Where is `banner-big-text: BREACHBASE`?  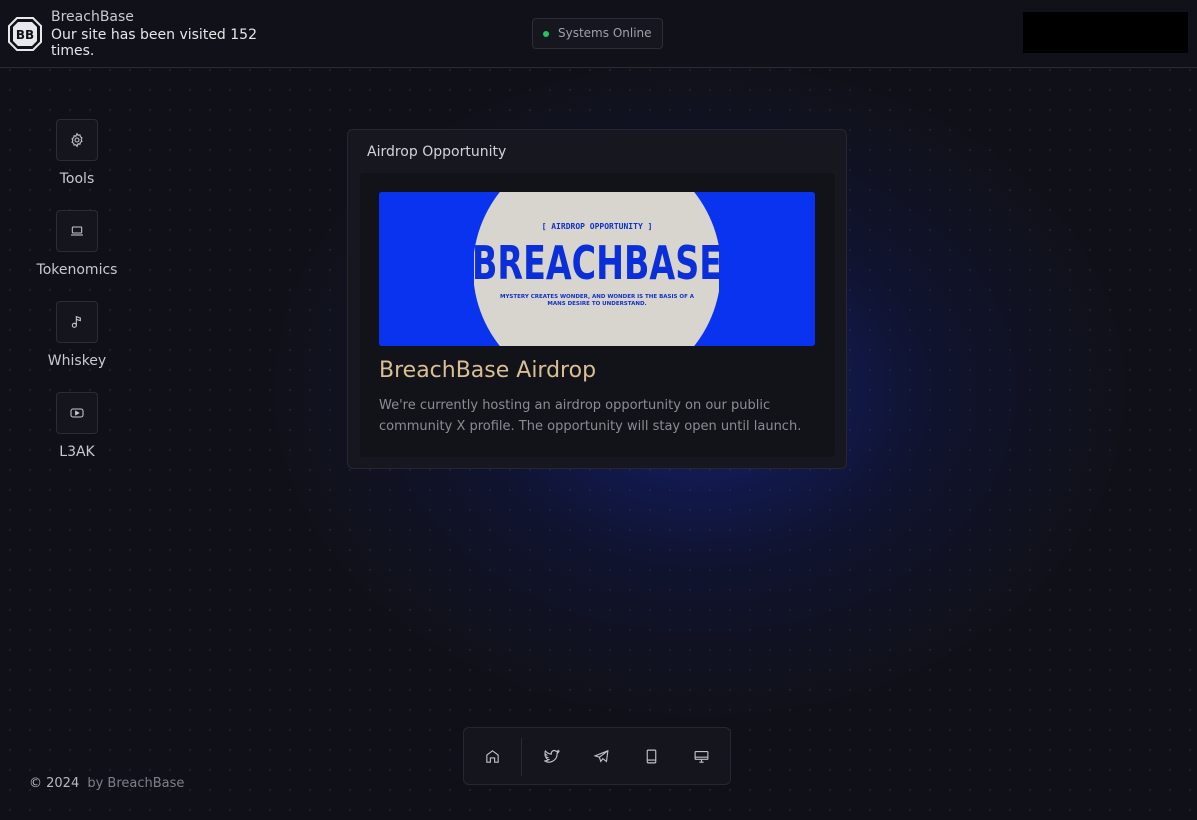
banner-big-text: BREACHBASE is located at coordinates (597, 263).